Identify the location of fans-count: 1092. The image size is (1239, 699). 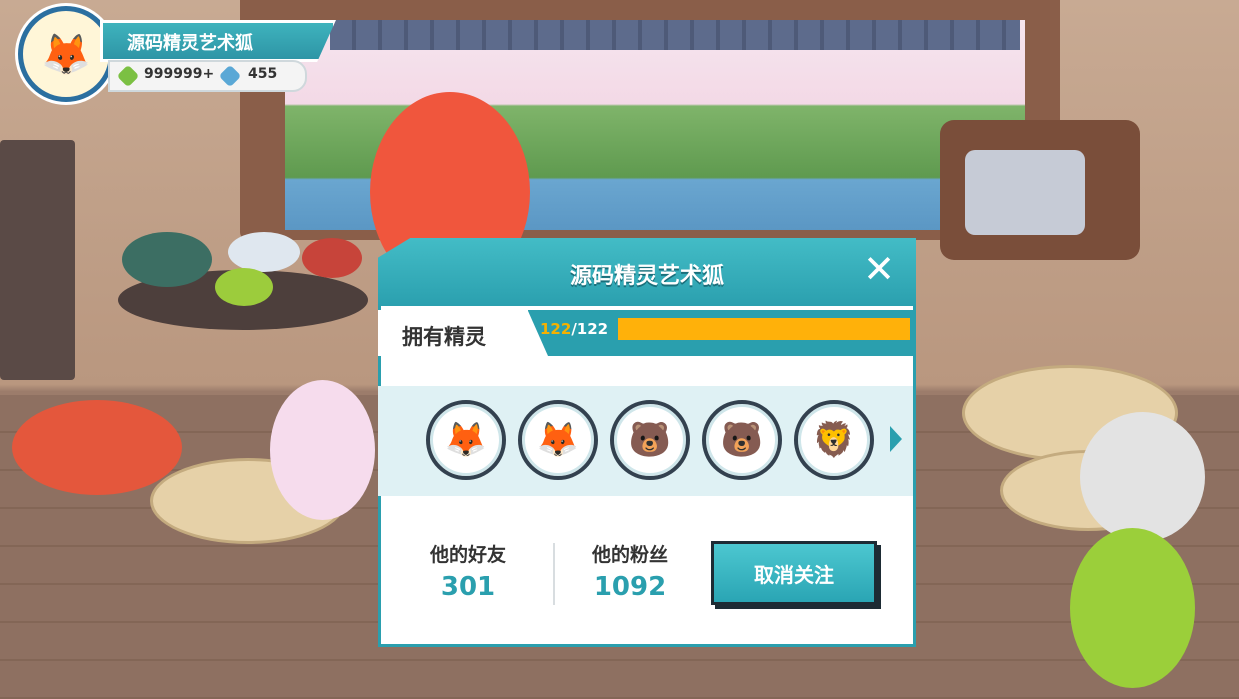
(630, 587).